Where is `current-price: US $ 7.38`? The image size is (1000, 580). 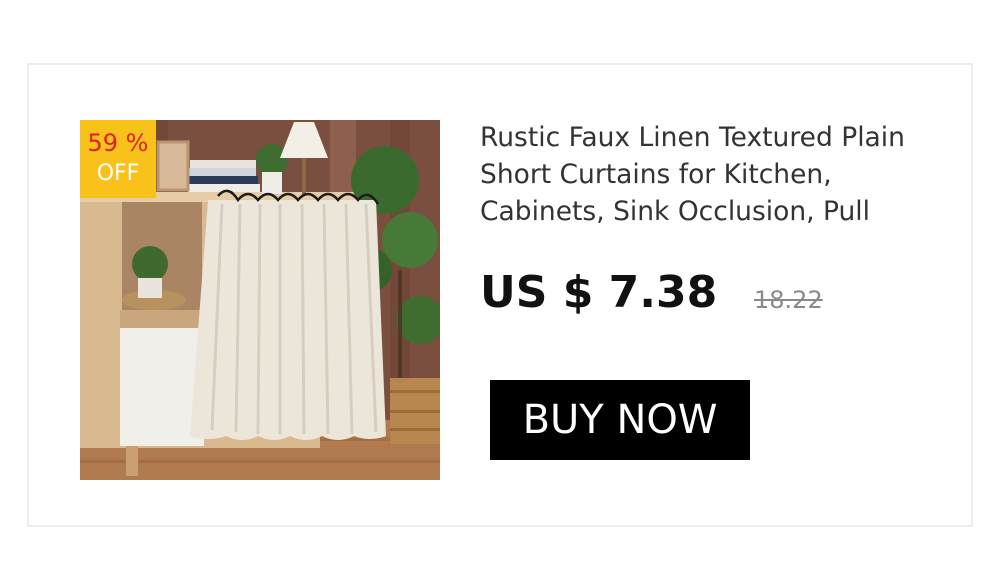 current-price: US $ 7.38 is located at coordinates (599, 292).